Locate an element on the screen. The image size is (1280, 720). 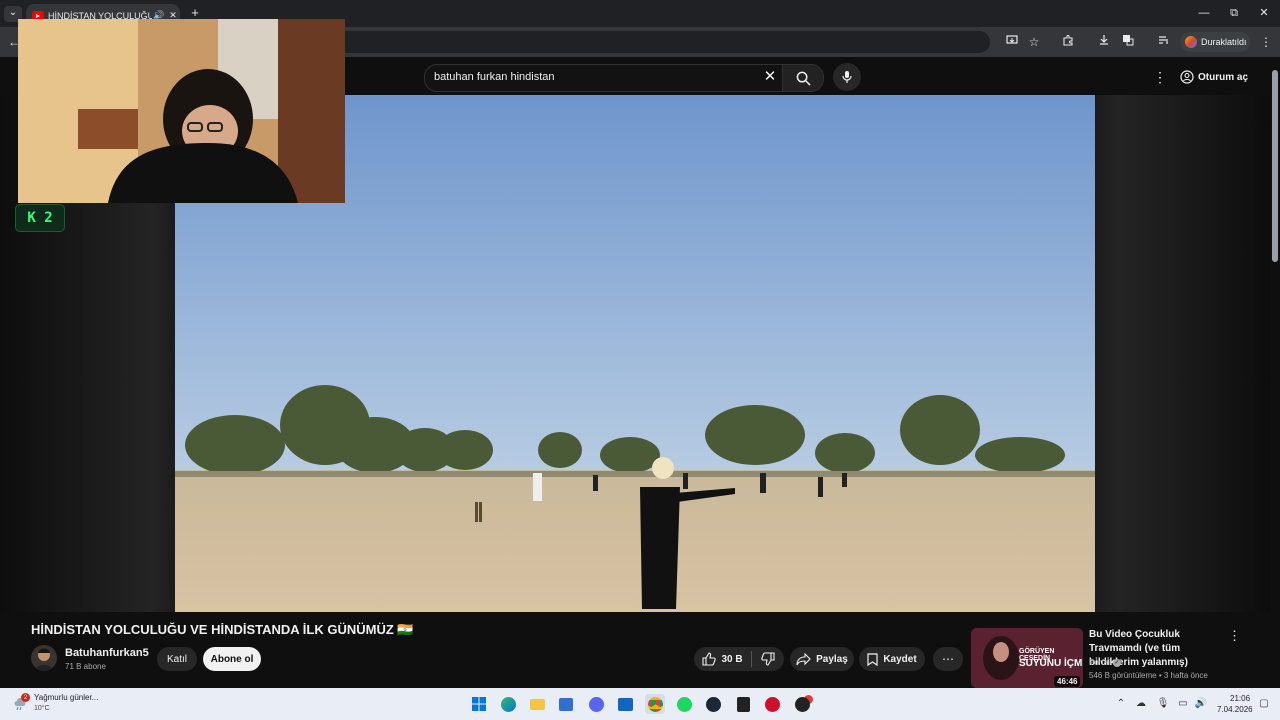
webcam-overlay is located at coordinates (181, 111).